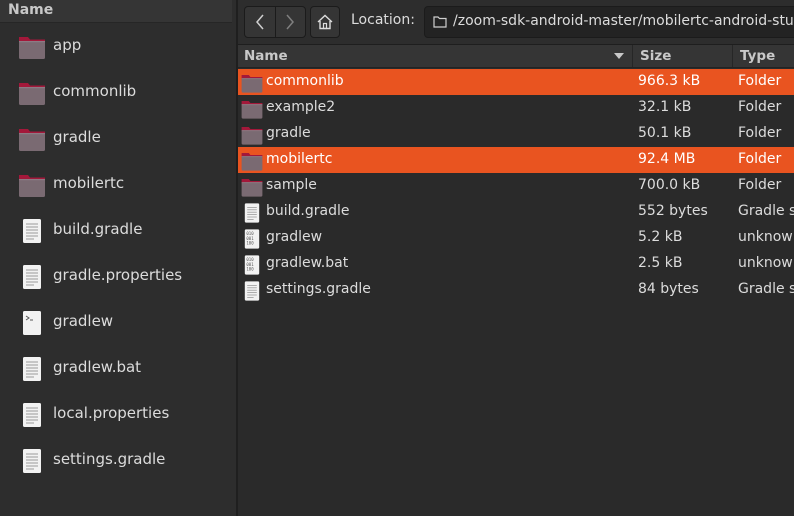 The width and height of the screenshot is (794, 516). What do you see at coordinates (116, 11) in the screenshot?
I see `left-column-header: Name` at bounding box center [116, 11].